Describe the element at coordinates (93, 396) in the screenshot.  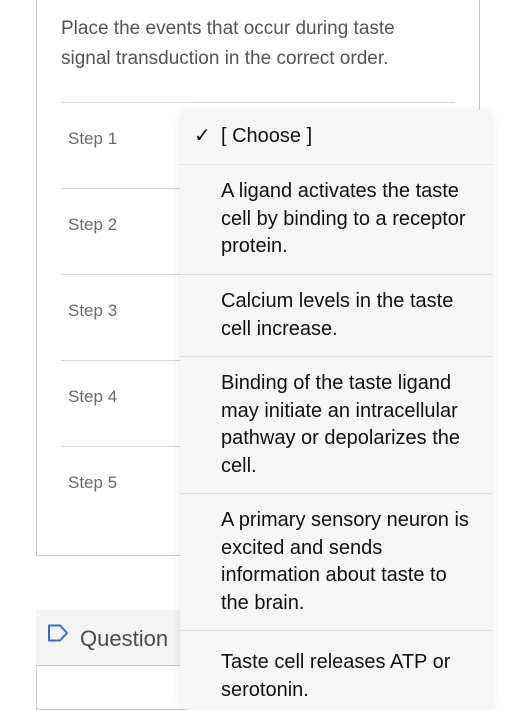
I see `step-label-4: Step 4` at that location.